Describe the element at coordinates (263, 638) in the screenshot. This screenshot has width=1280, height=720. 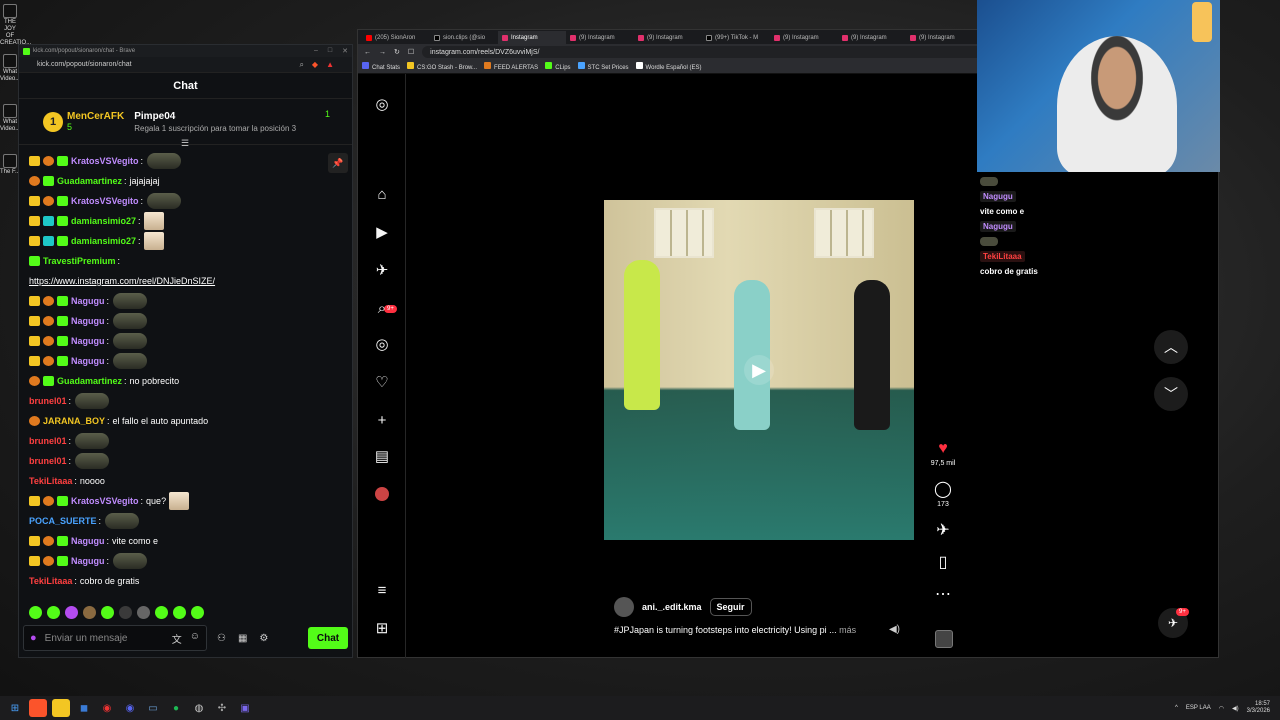
I see `gear-icon: ⚙` at that location.